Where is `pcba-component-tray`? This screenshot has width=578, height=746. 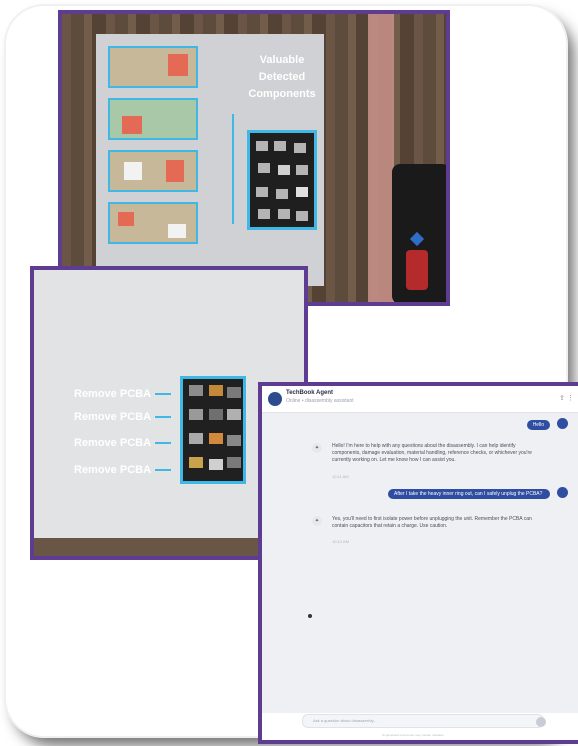 pcba-component-tray is located at coordinates (213, 430).